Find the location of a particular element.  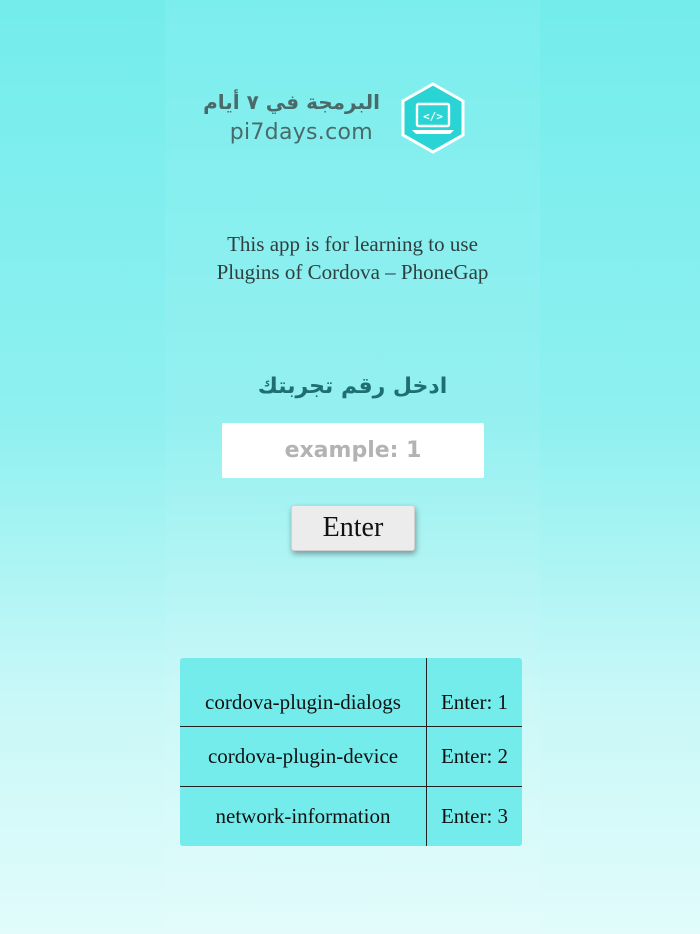

table-row: cordova-plugin-device Enter: 2 is located at coordinates (351, 756).